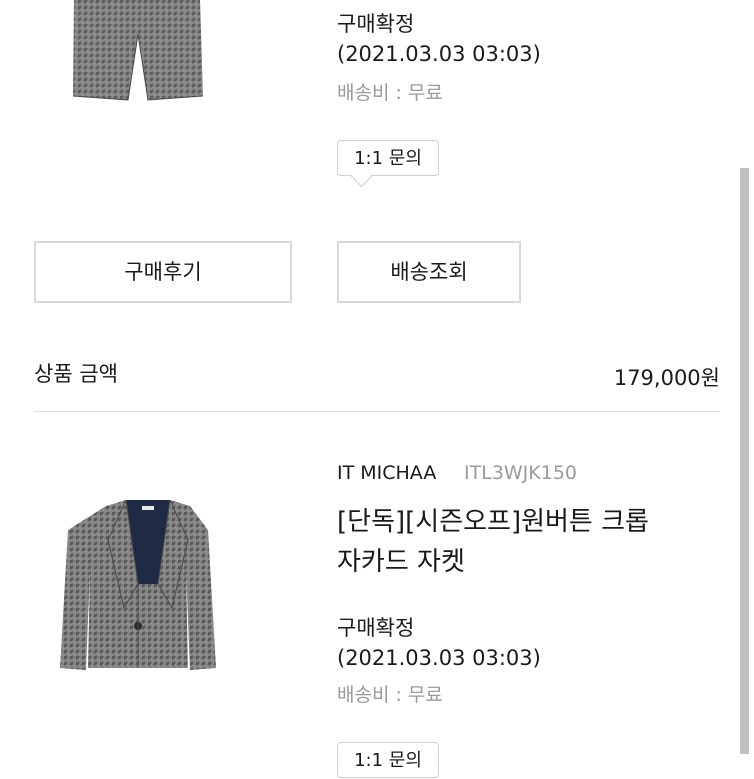 This screenshot has height=779, width=754. I want to click on product-image-shorts, so click(138, 52).